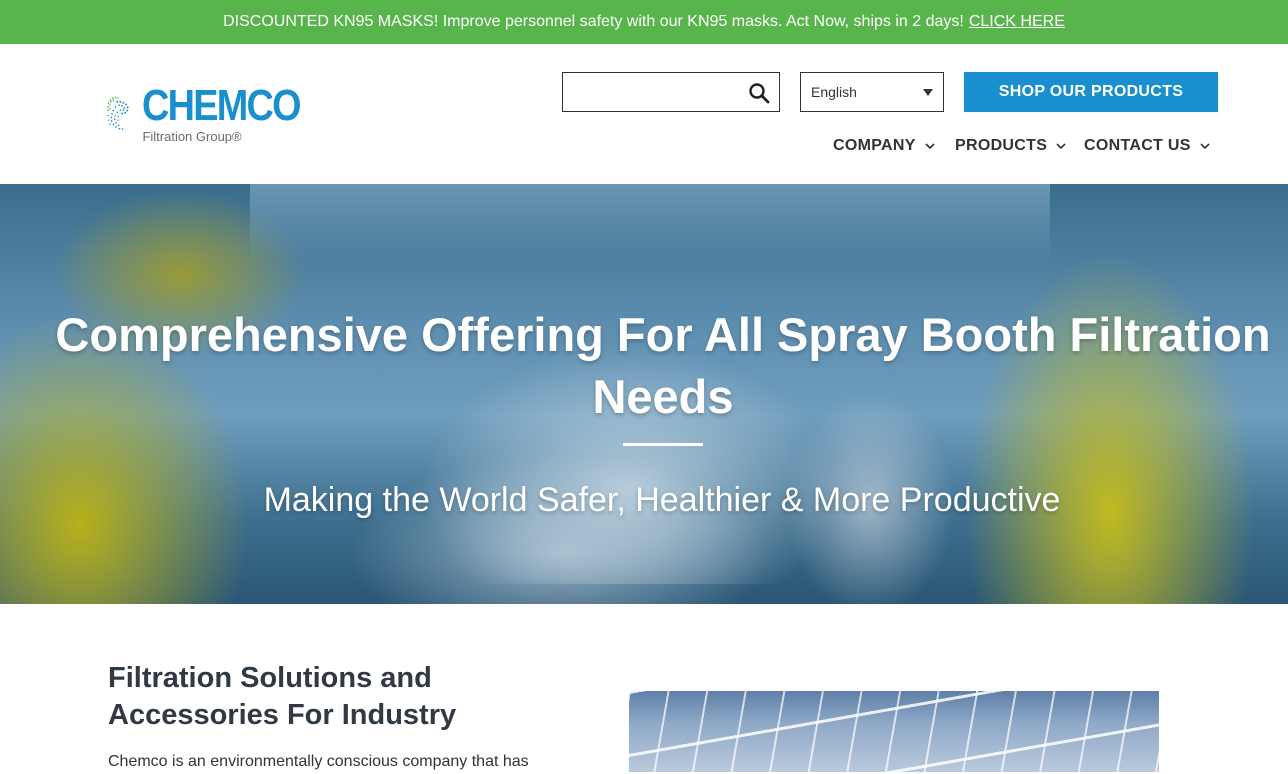 Image resolution: width=1288 pixels, height=774 pixels. I want to click on nav-label: COMPANY, so click(874, 145).